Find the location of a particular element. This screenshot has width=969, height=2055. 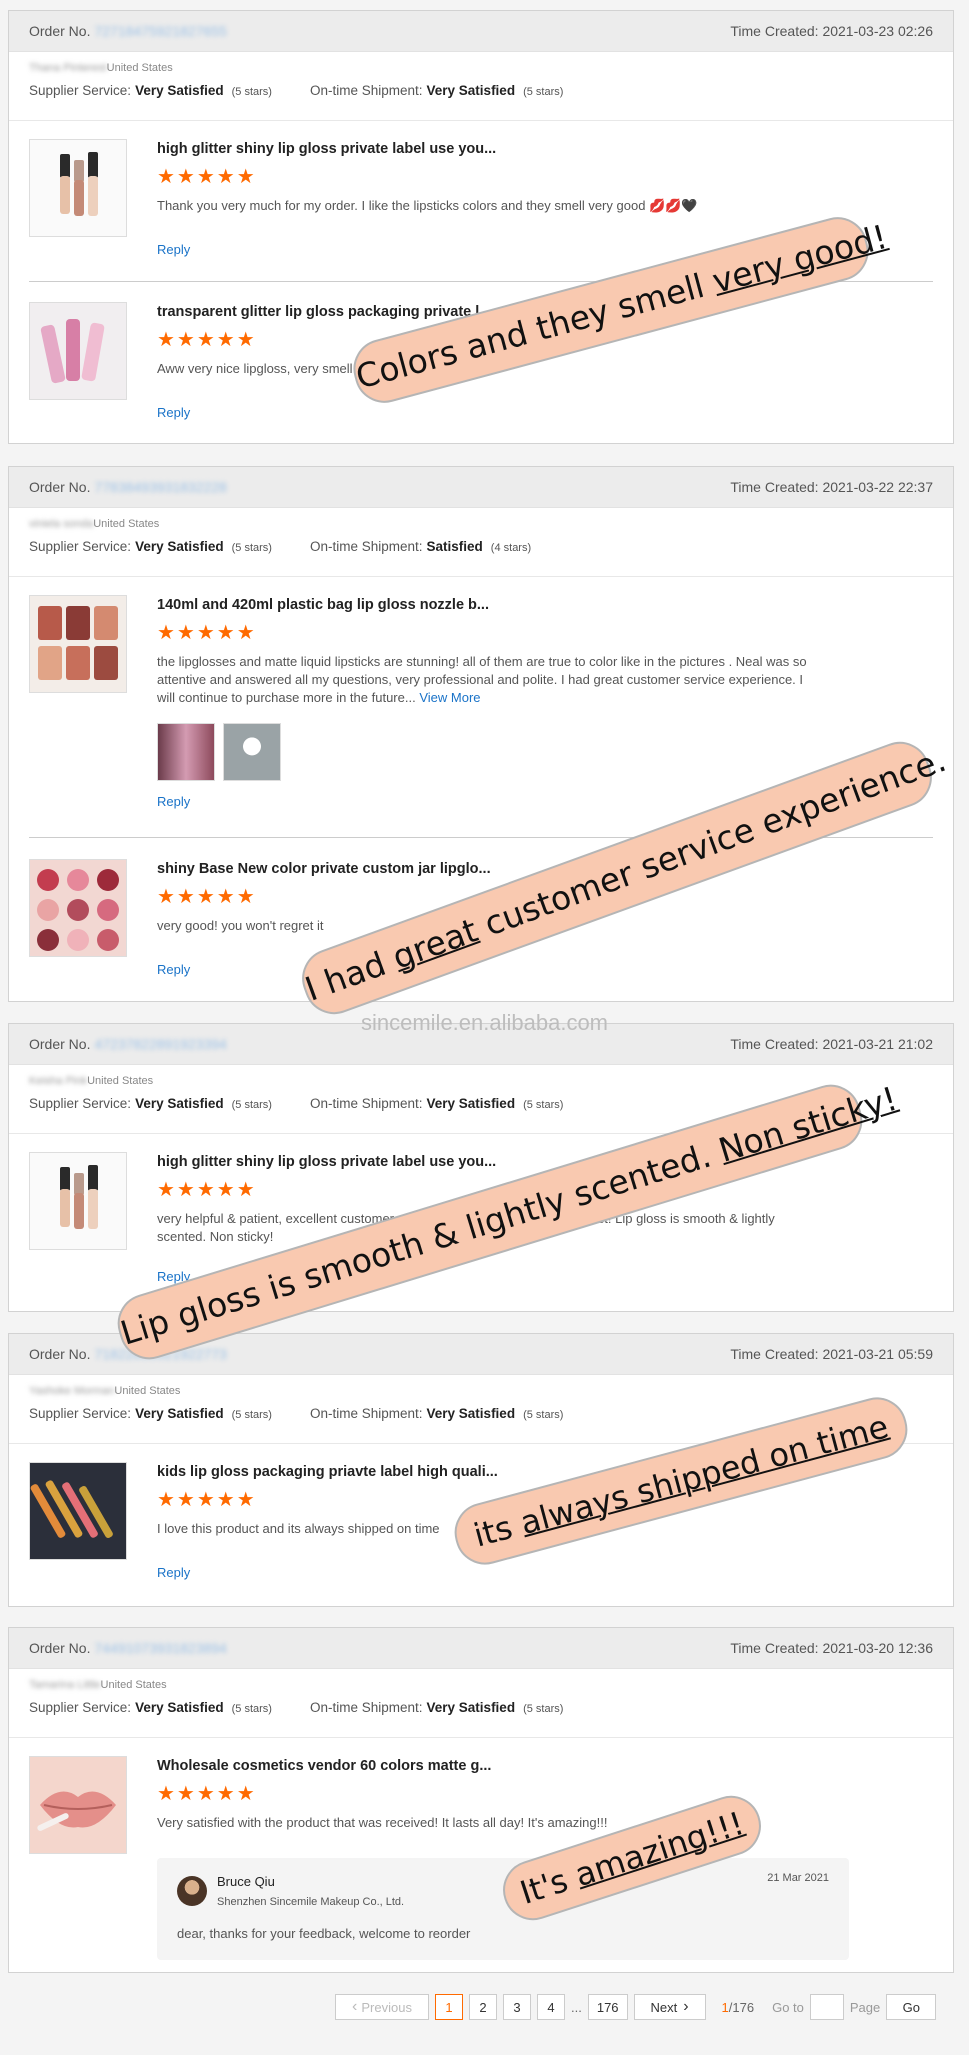

lip-gloss-bags-image is located at coordinates (78, 644).